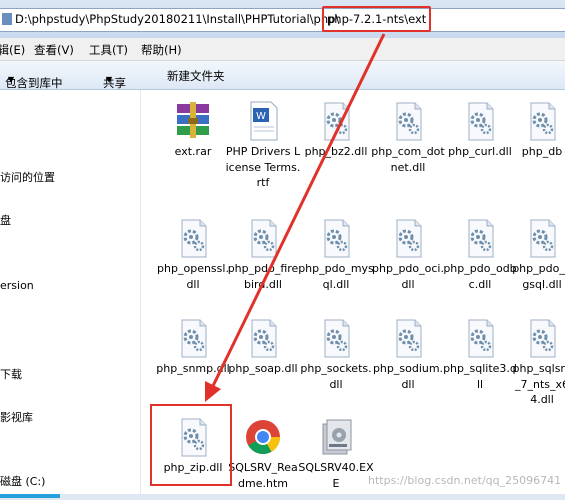 The height and width of the screenshot is (500, 565). I want to click on file-item: SQLSRV40.EXE, so click(336, 453).